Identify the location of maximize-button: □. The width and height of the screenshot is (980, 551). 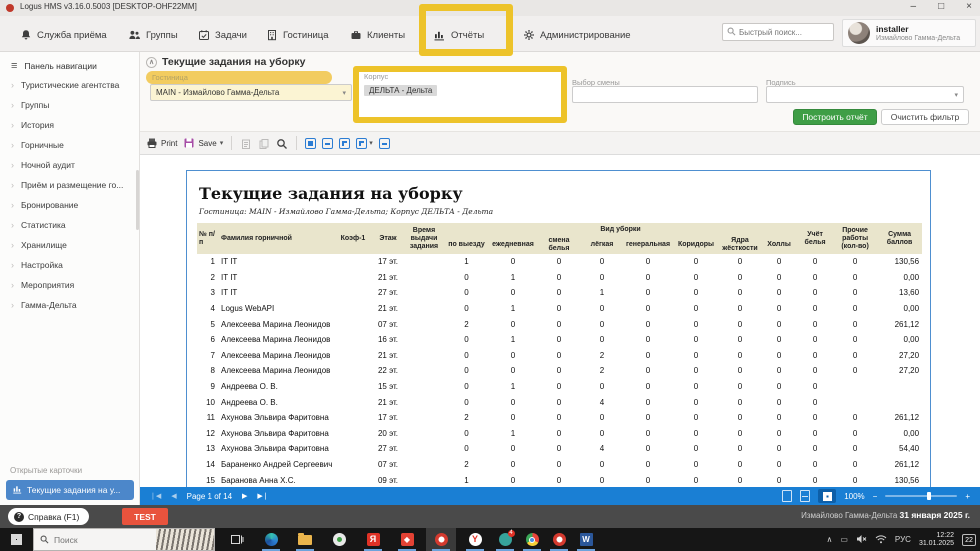
(941, 7).